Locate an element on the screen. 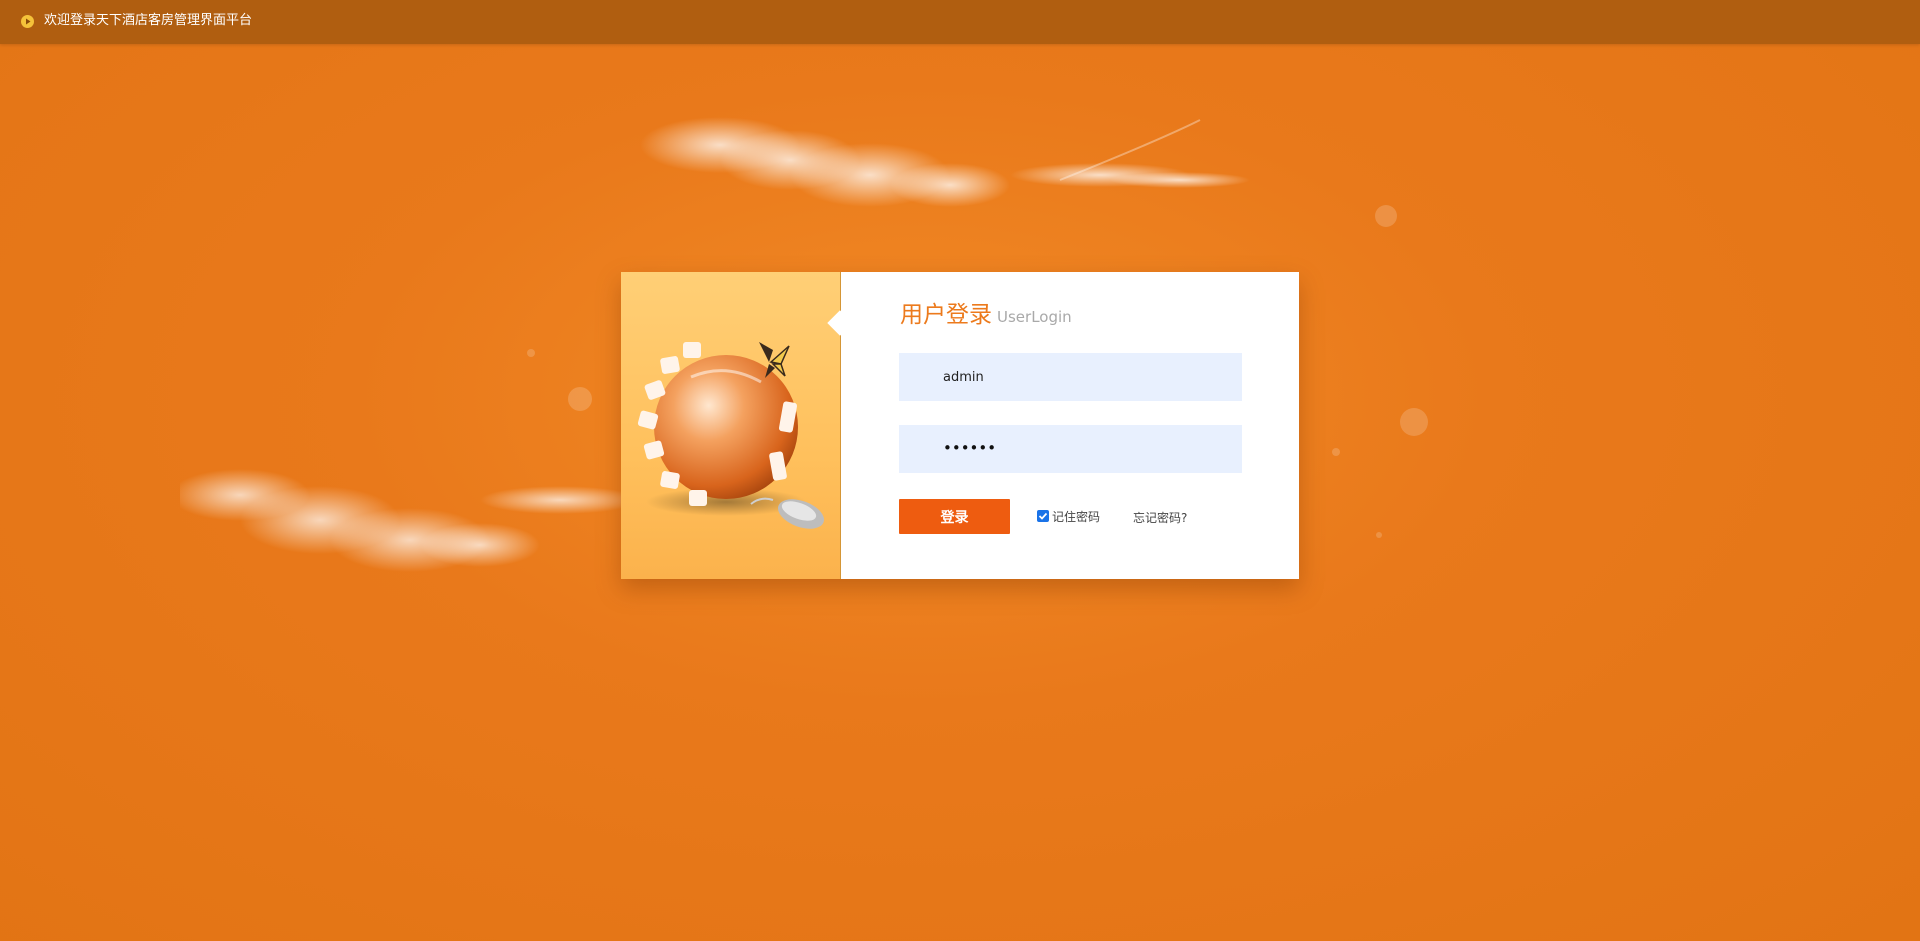 The height and width of the screenshot is (941, 1920). cloud-left-decoration is located at coordinates (410, 520).